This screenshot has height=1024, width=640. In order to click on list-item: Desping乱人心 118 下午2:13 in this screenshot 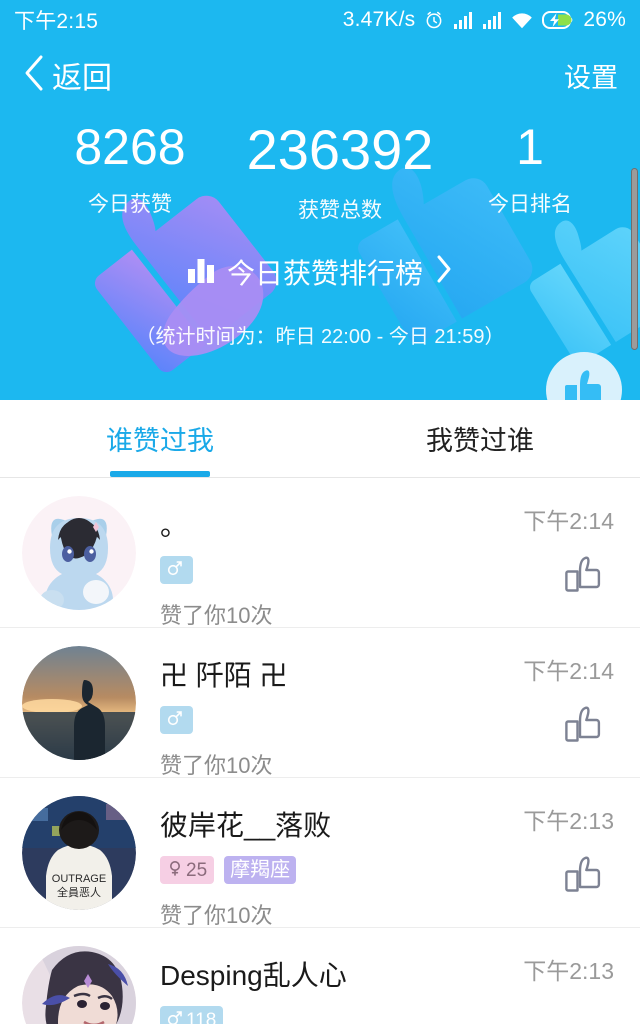, I will do `click(320, 976)`.